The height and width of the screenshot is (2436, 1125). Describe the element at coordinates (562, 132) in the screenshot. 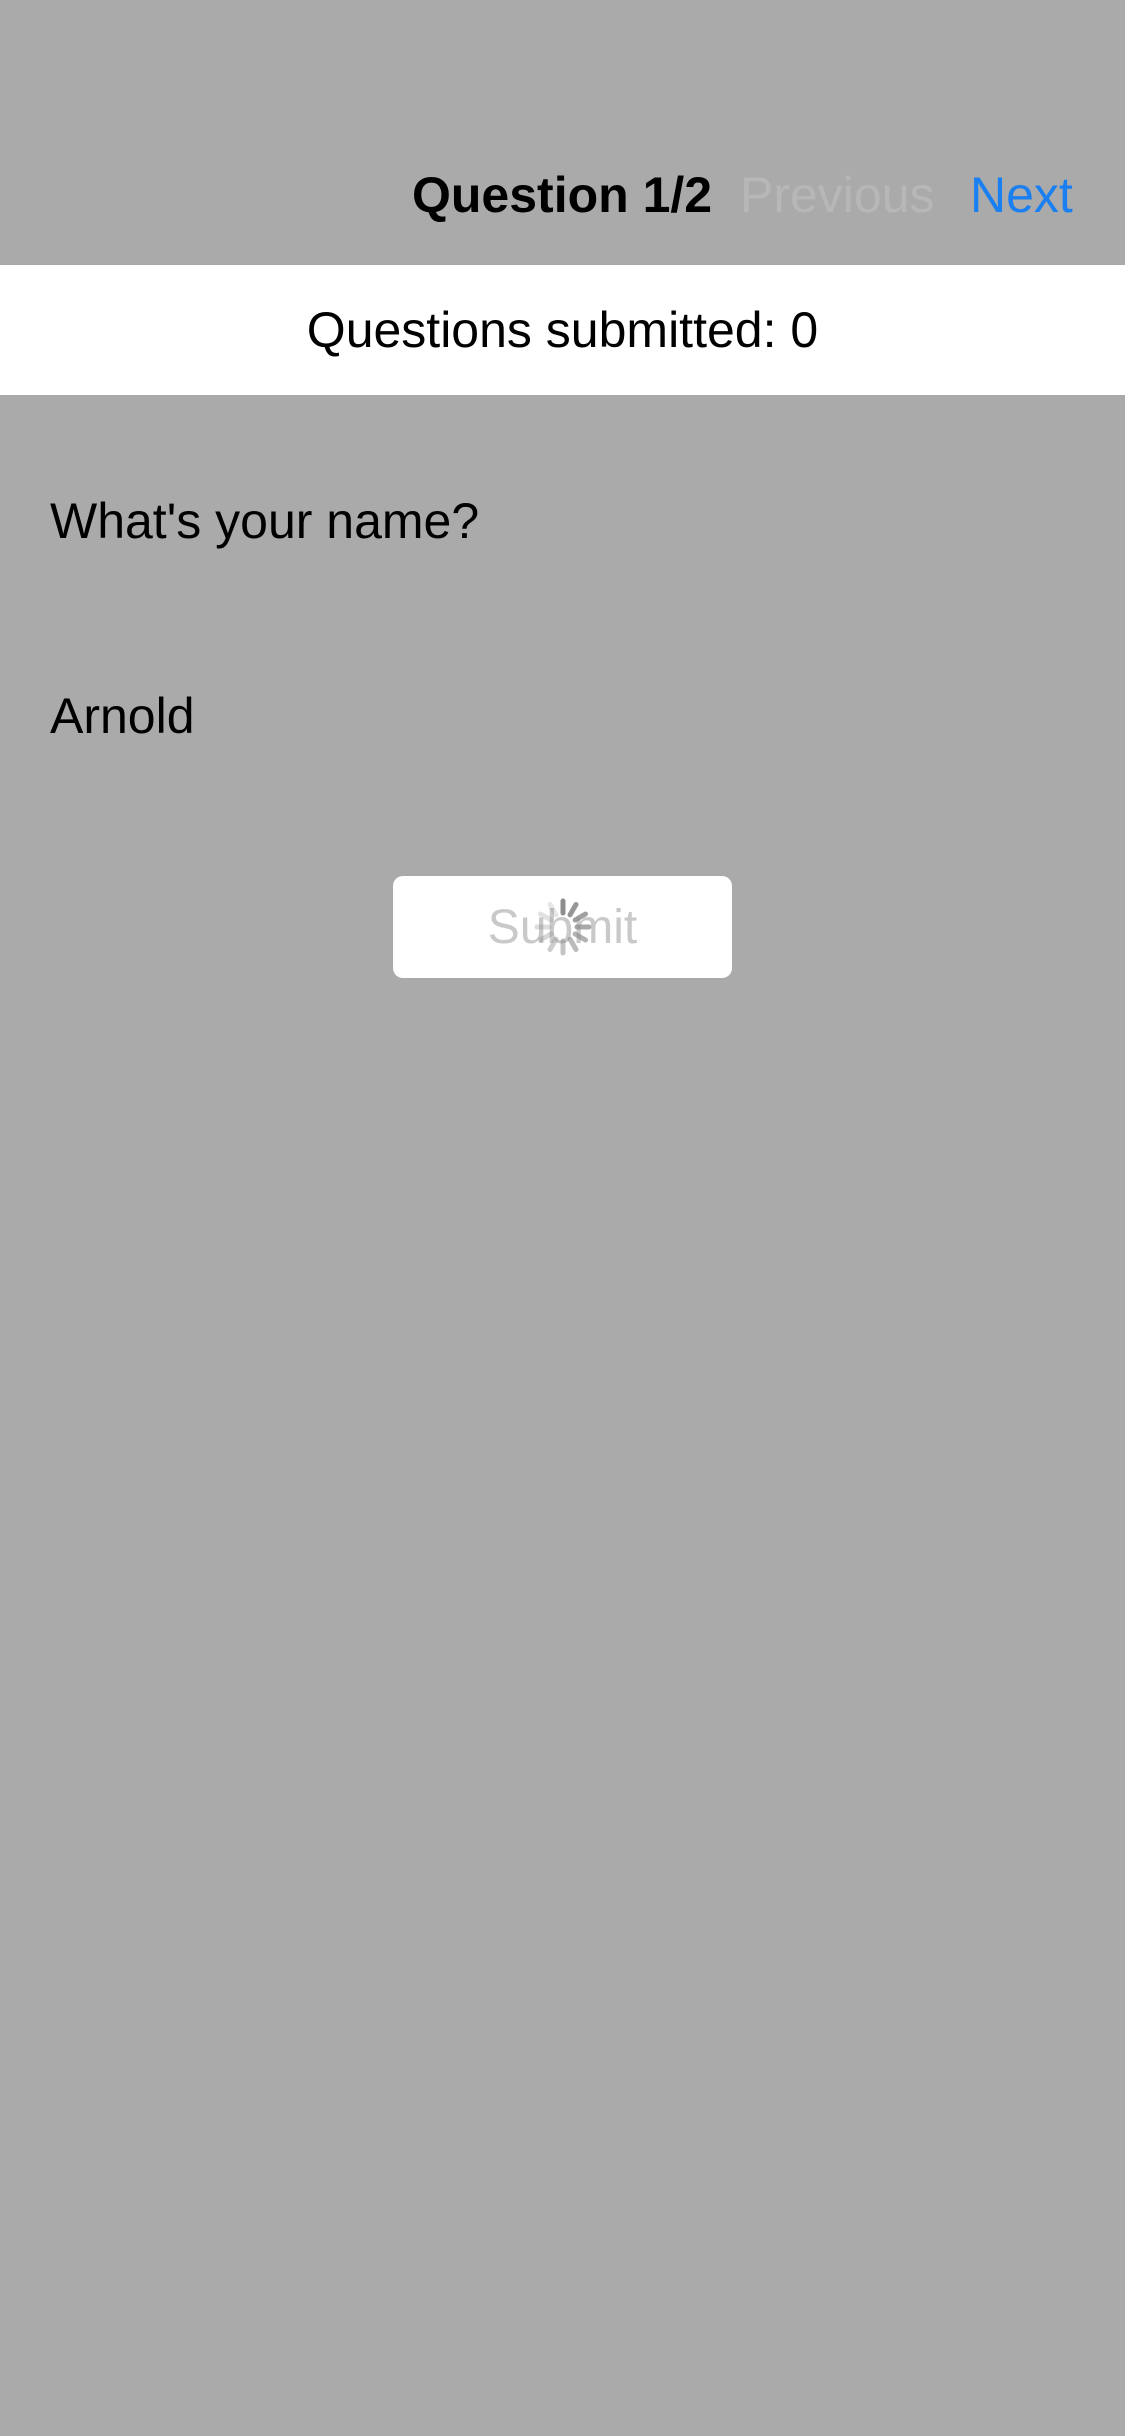

I see `navigation-bar: Question 1/2 Previous Next` at that location.